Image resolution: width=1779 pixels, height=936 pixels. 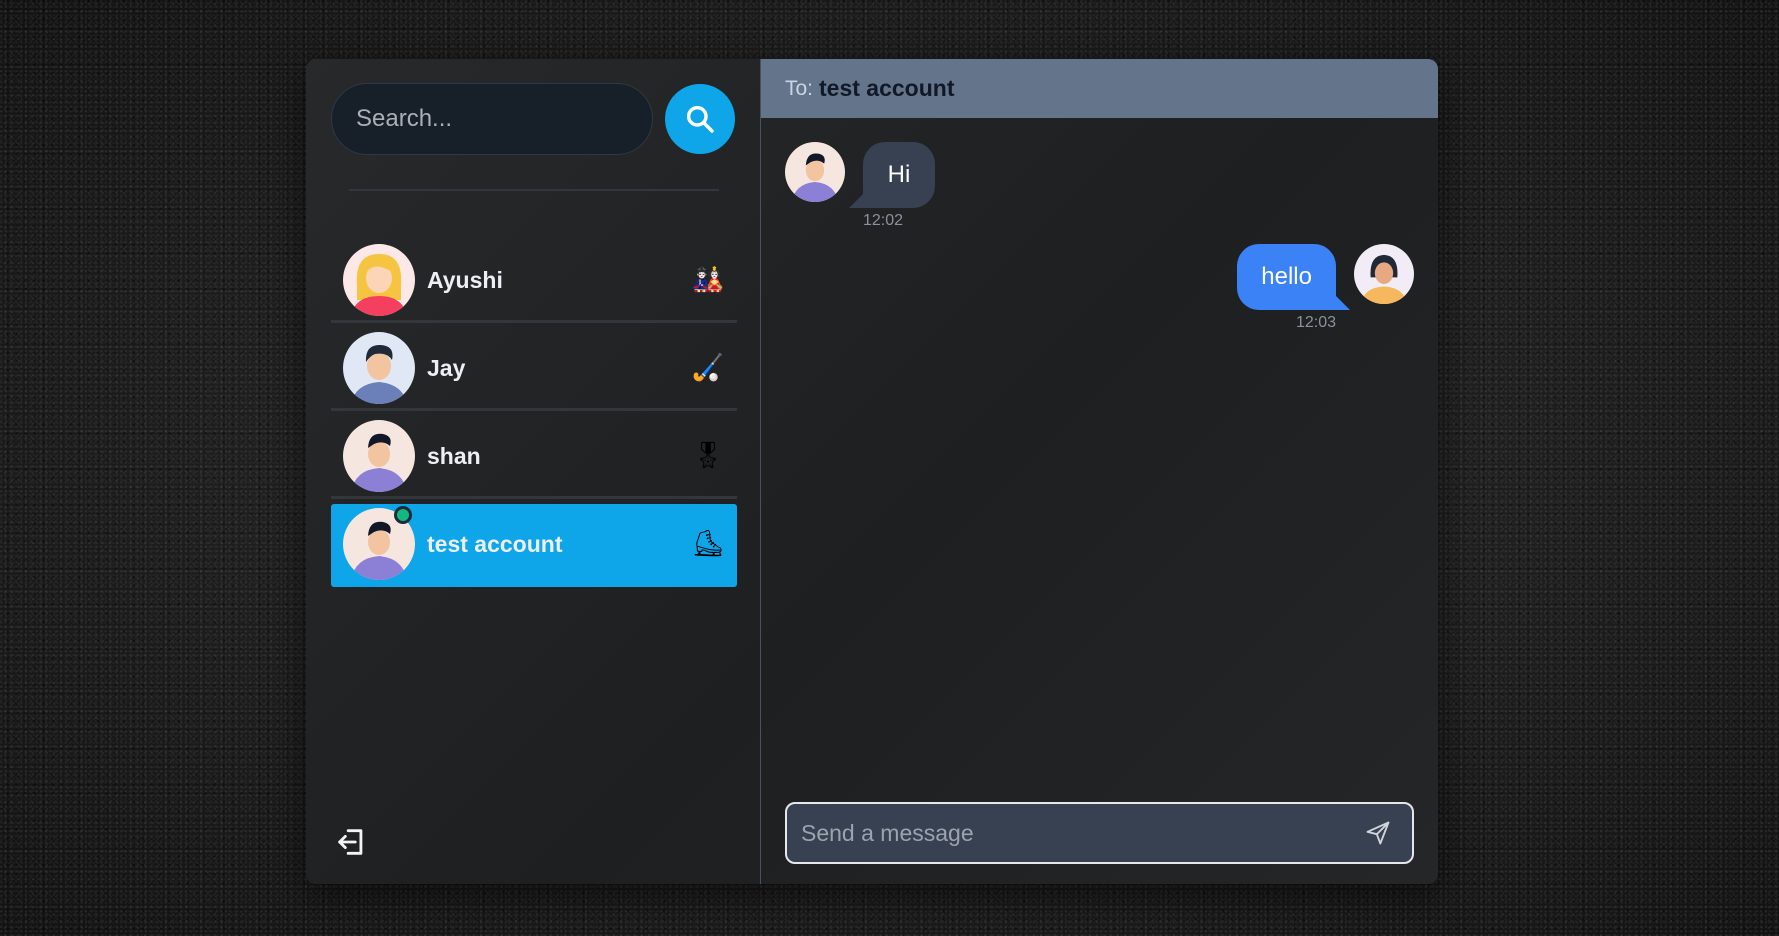 I want to click on logout-icon, so click(x=350, y=842).